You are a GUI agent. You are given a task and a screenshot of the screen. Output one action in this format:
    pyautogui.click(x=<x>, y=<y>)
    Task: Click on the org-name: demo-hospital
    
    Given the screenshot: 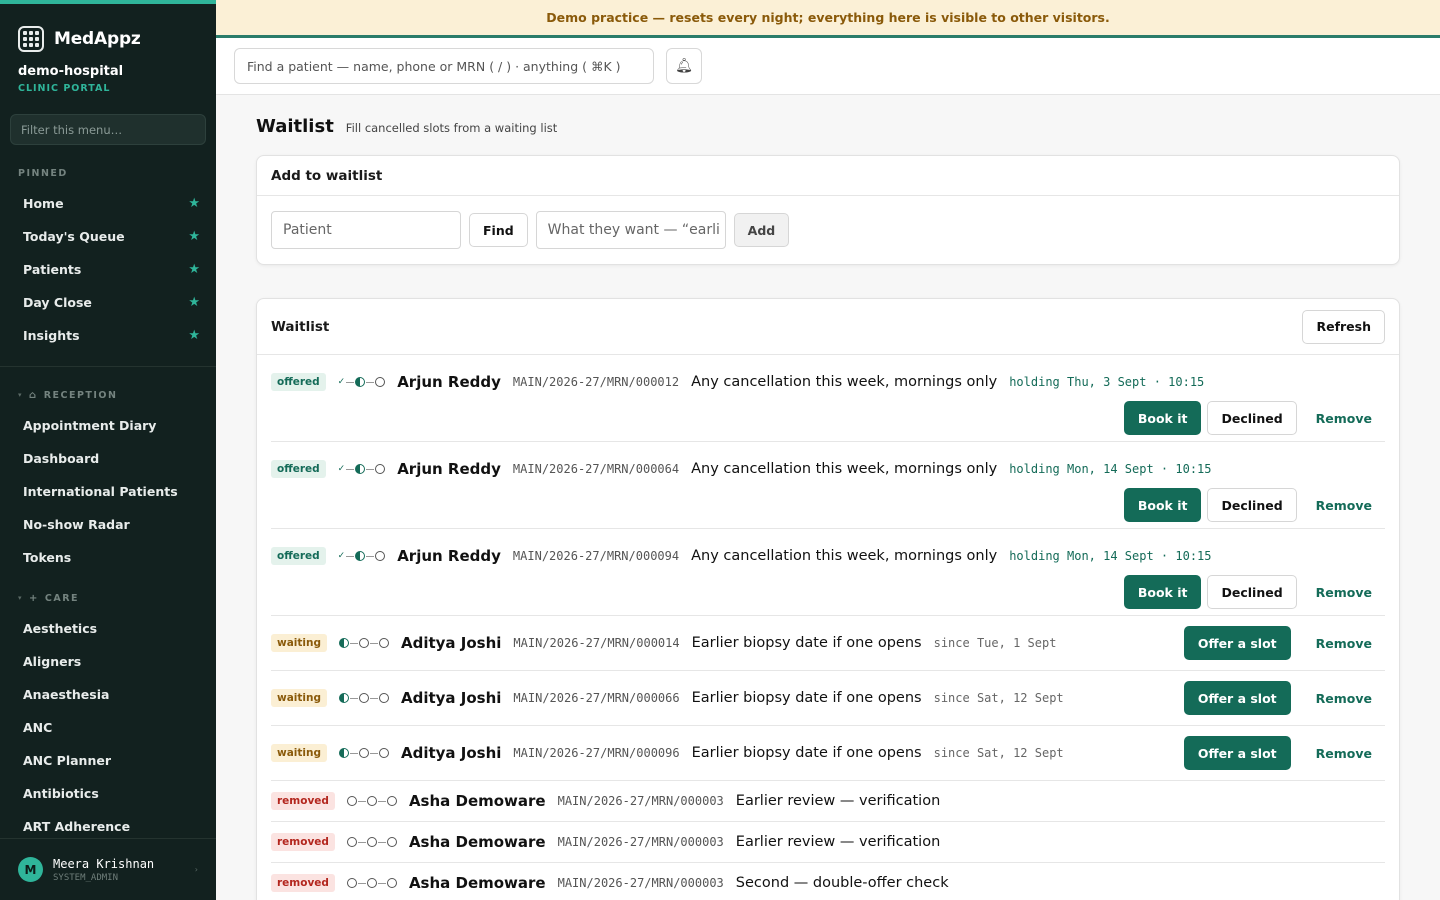 What is the action you would take?
    pyautogui.click(x=71, y=71)
    